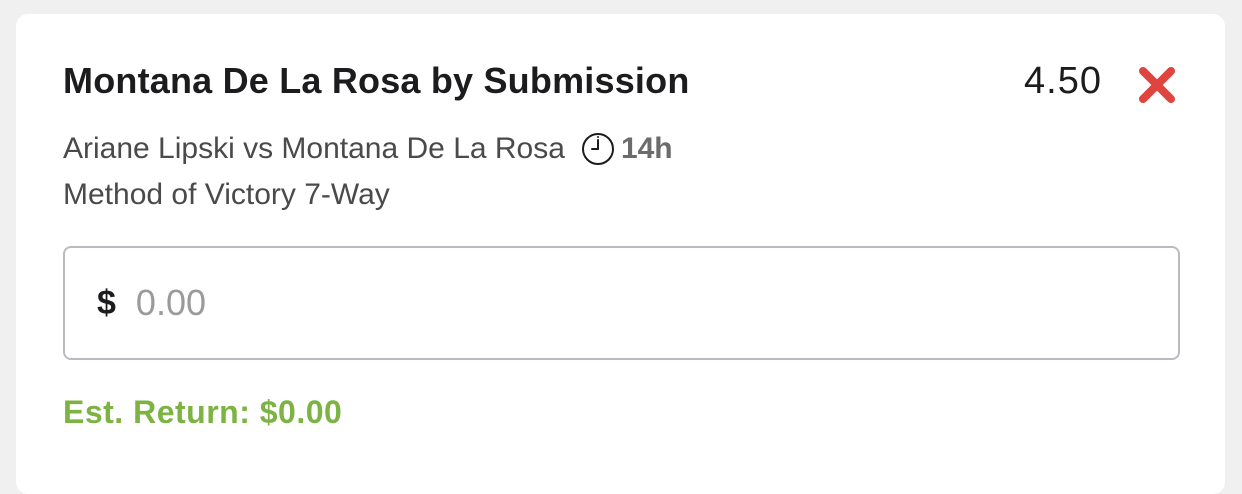 The width and height of the screenshot is (1242, 494). I want to click on close-icon, so click(1157, 85).